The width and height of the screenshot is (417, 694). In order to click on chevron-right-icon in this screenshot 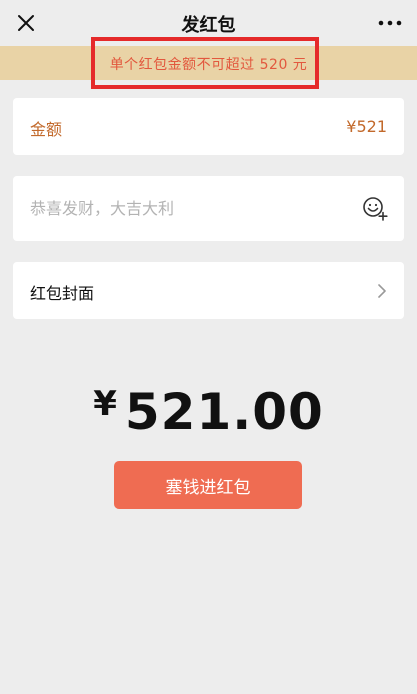, I will do `click(382, 291)`.